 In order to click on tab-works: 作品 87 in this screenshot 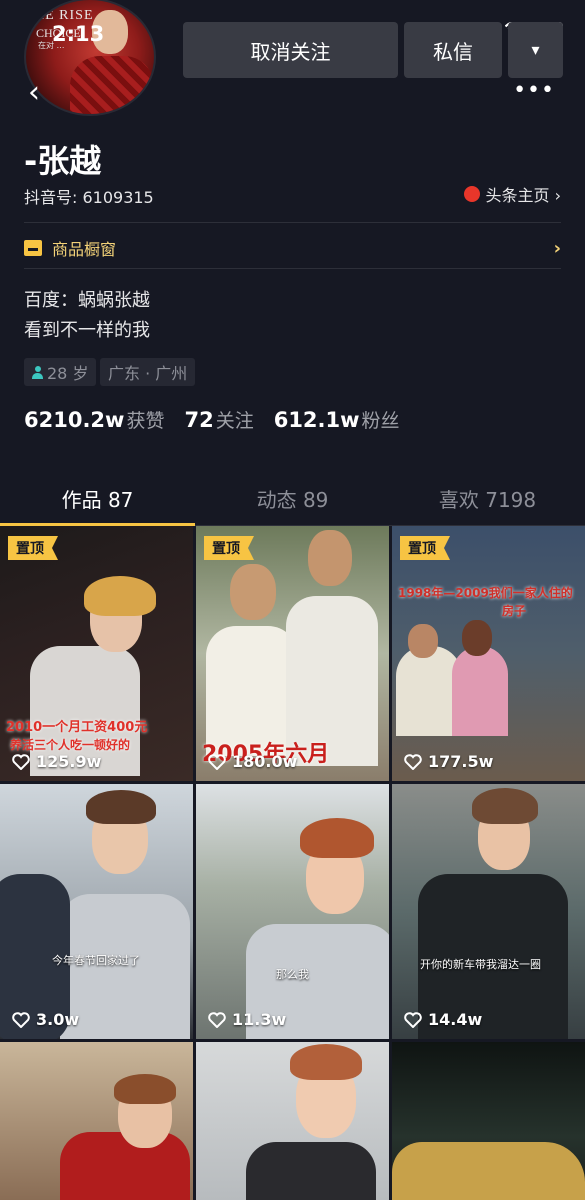, I will do `click(97, 498)`.